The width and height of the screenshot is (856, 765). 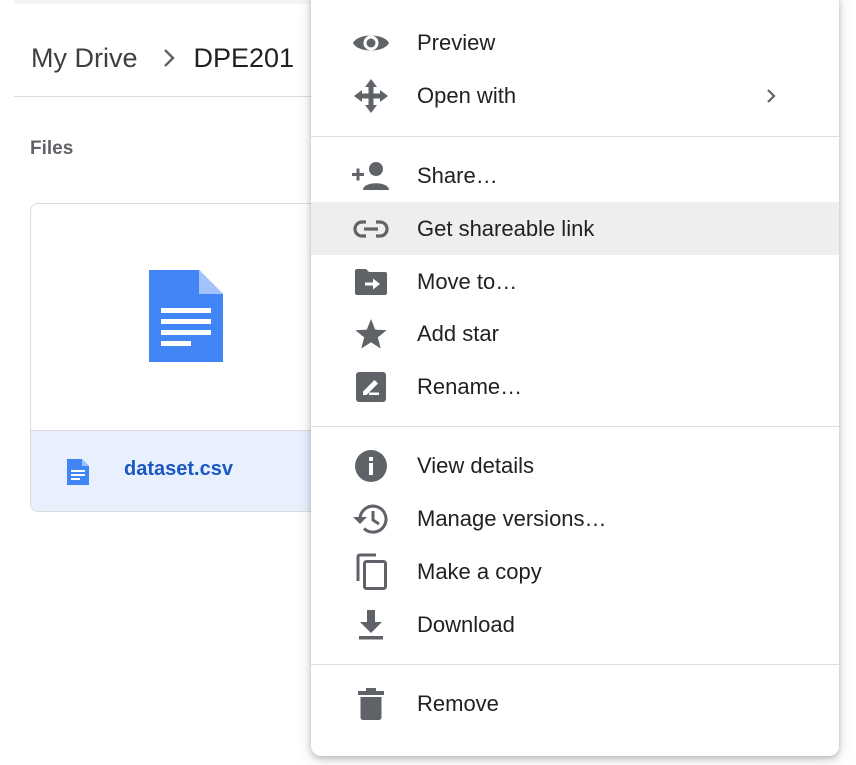 I want to click on star-icon, so click(x=371, y=334).